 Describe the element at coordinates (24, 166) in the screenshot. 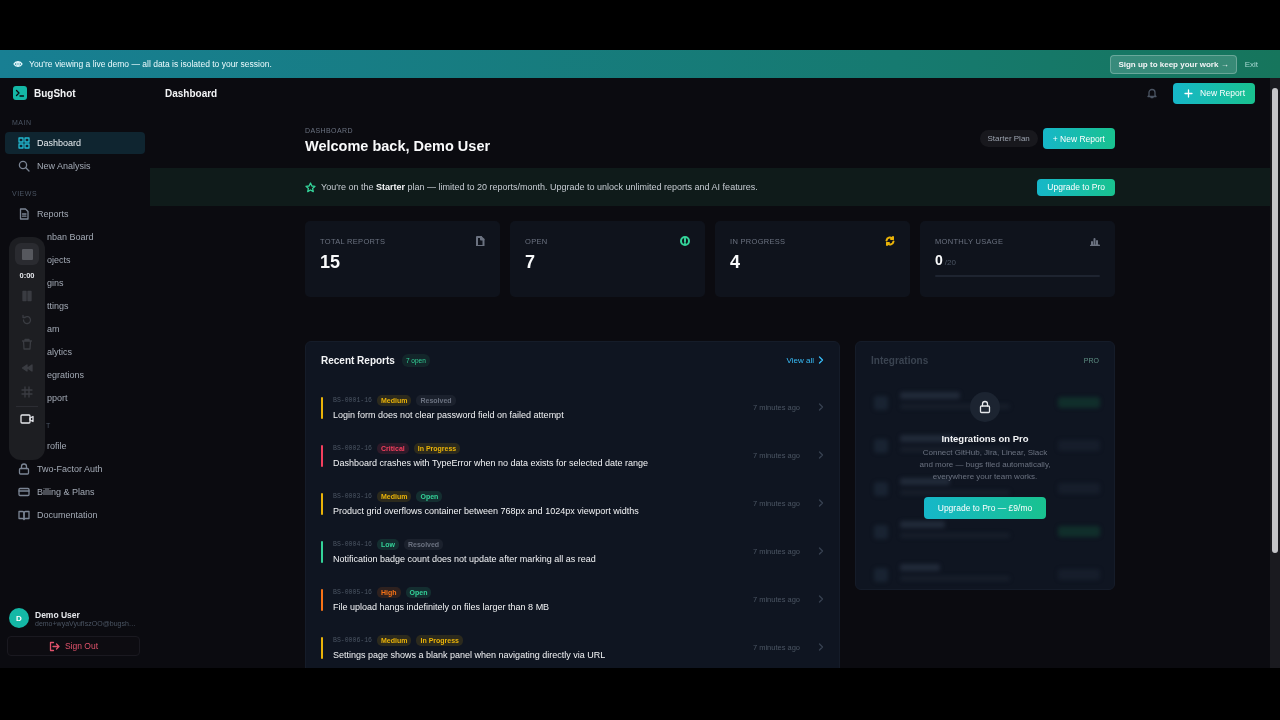

I see `search-icon` at that location.